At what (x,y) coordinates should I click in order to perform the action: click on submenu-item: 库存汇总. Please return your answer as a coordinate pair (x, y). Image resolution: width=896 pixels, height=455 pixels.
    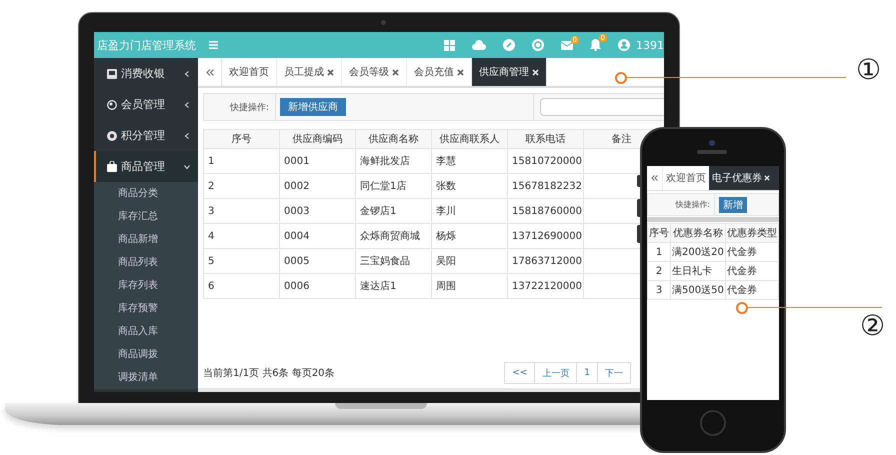
    Looking at the image, I should click on (146, 216).